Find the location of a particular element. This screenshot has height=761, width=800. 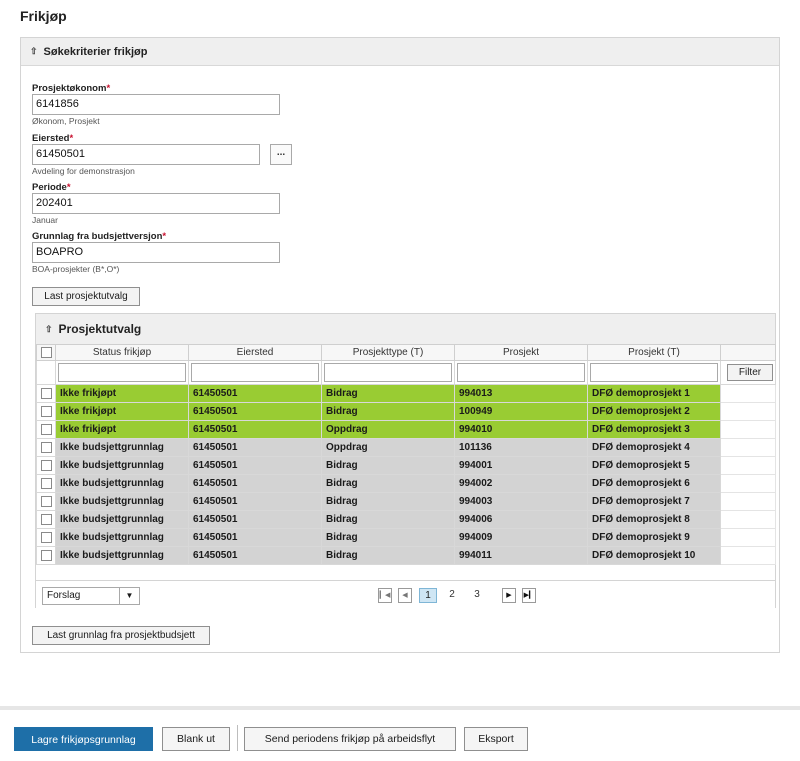

filter-project-type-input is located at coordinates (388, 372).